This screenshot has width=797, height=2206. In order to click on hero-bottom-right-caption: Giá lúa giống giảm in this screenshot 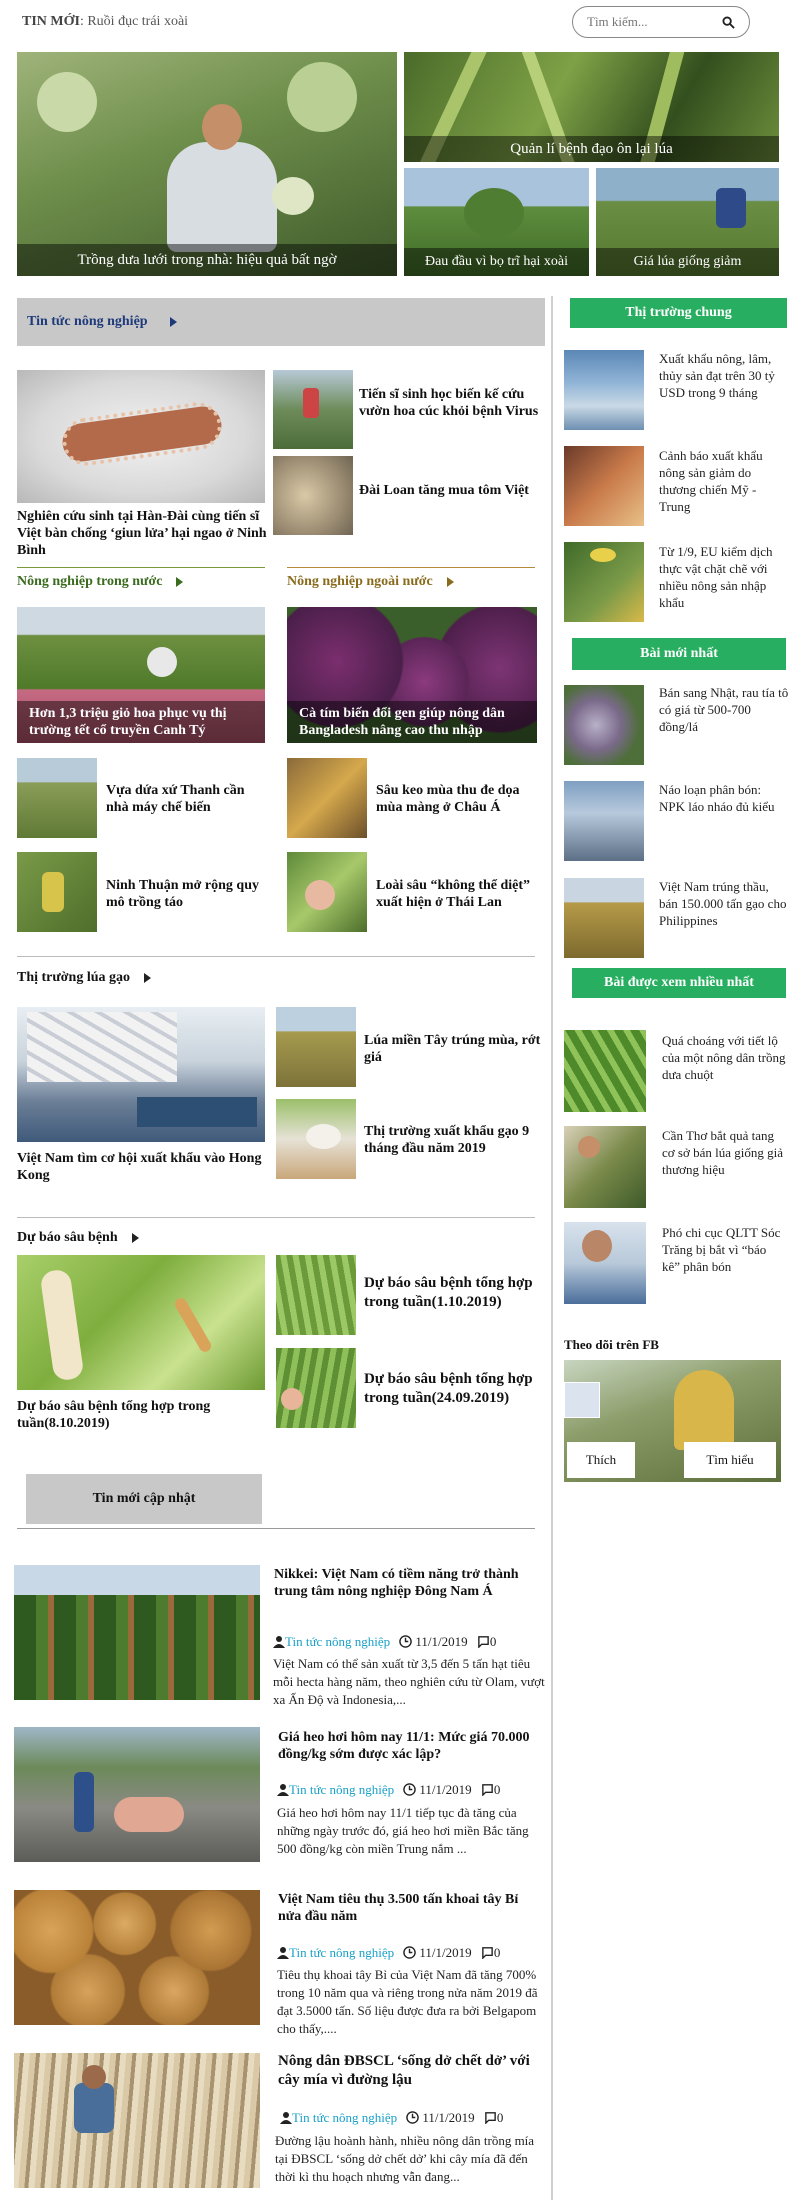, I will do `click(687, 262)`.